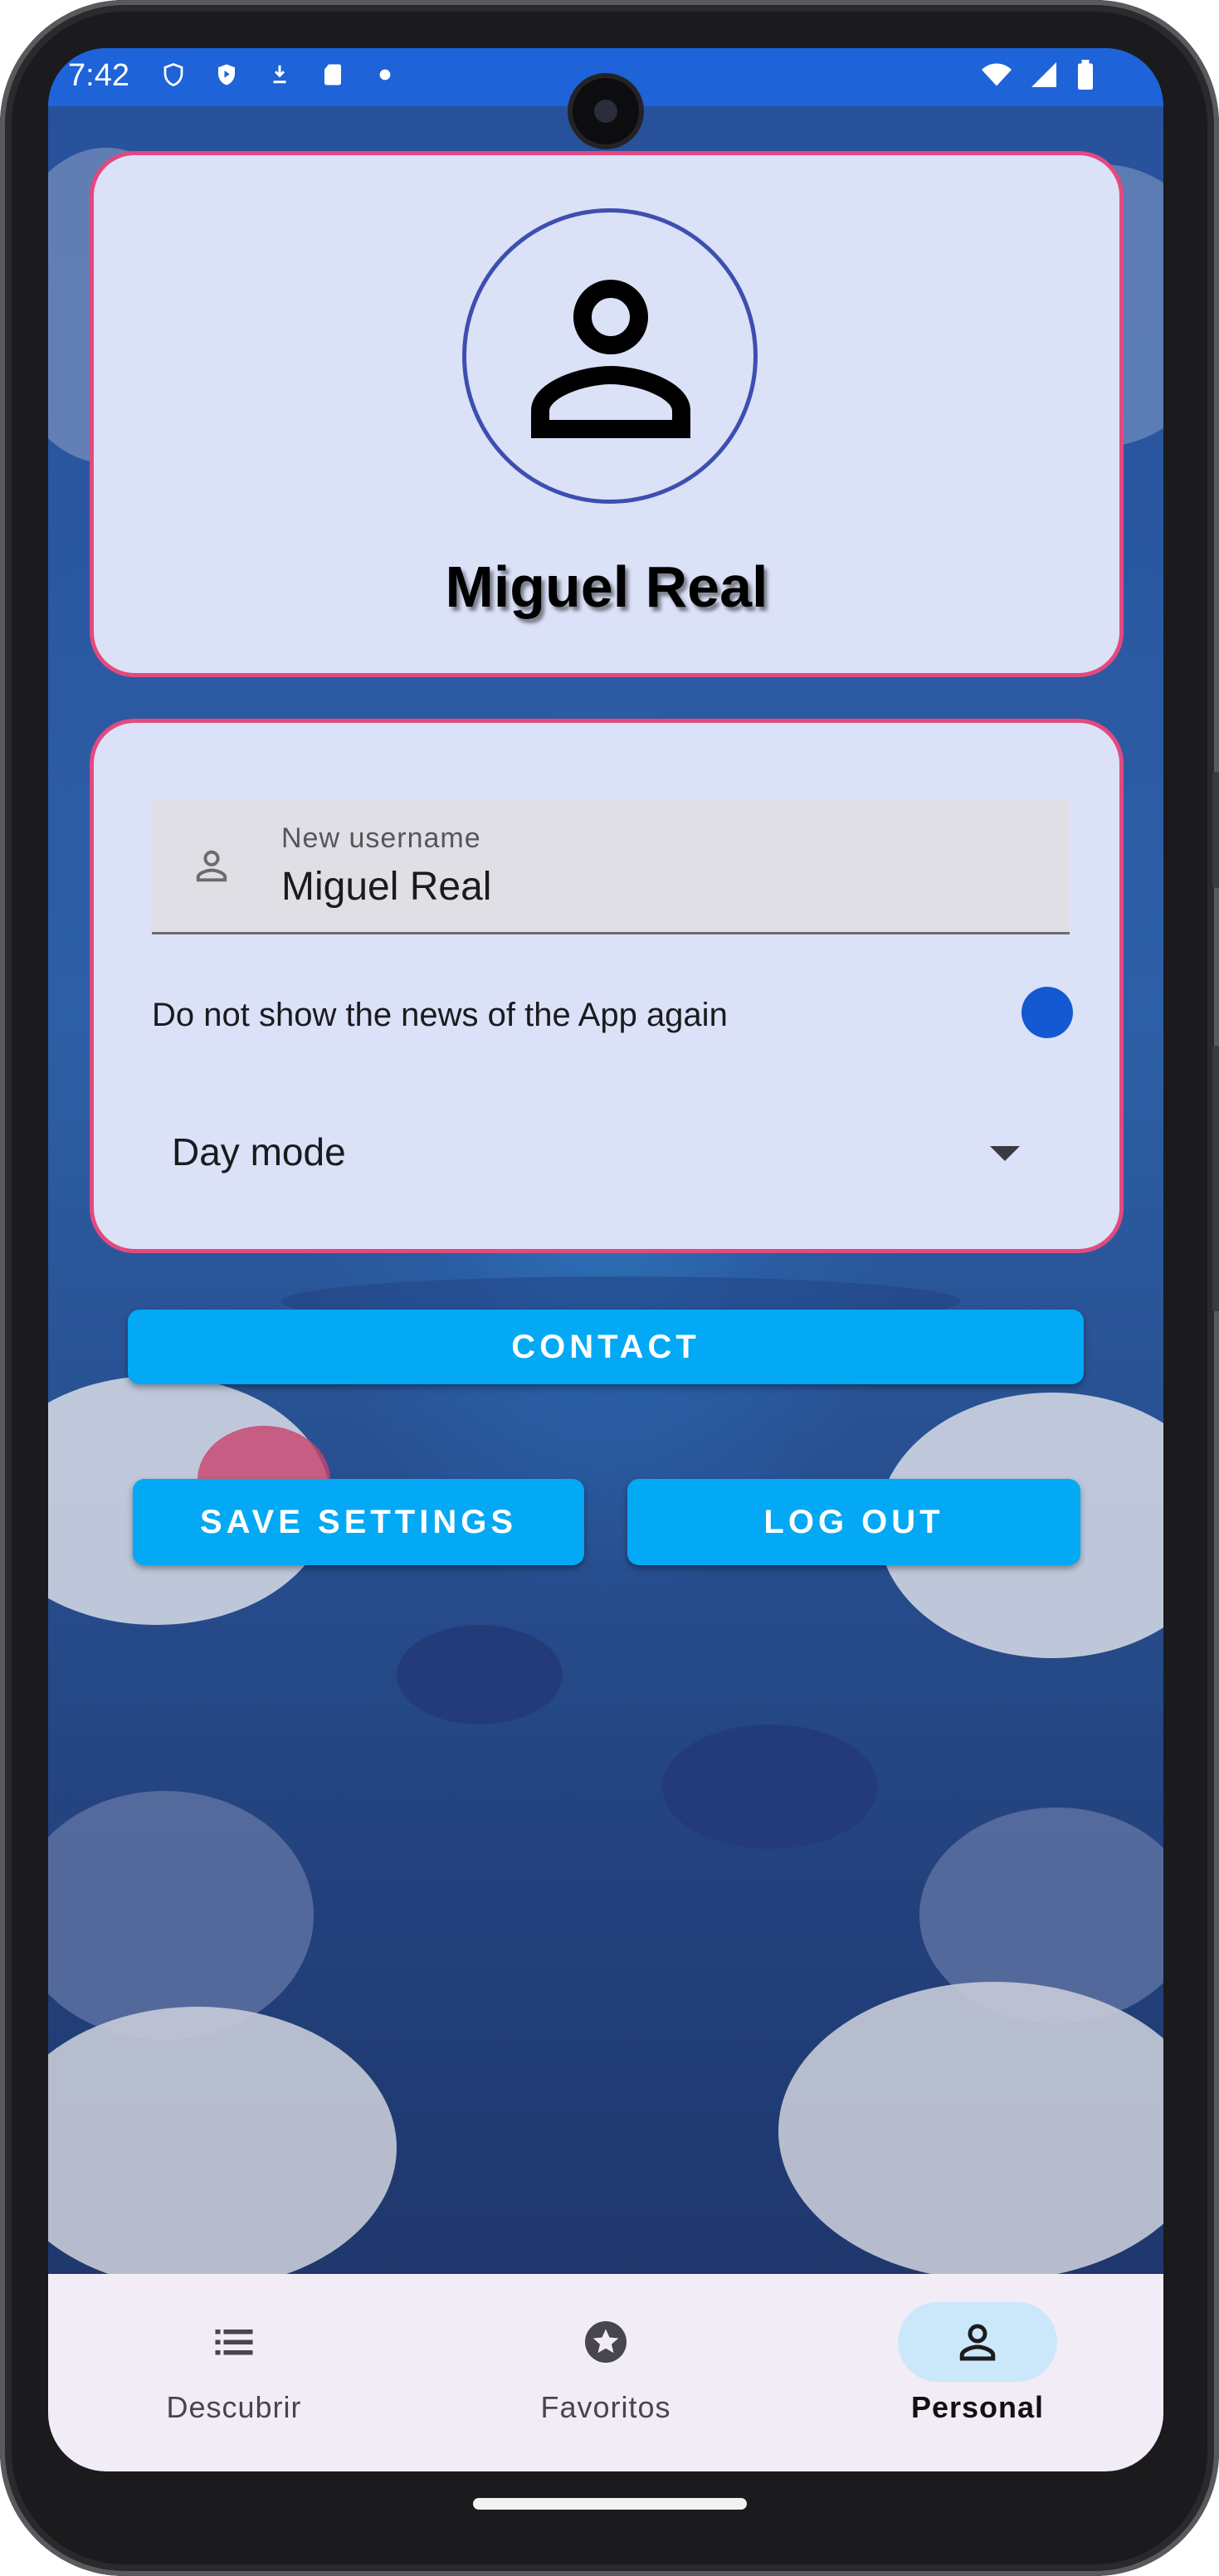 The height and width of the screenshot is (2576, 1219). What do you see at coordinates (1085, 75) in the screenshot?
I see `battery-icon` at bounding box center [1085, 75].